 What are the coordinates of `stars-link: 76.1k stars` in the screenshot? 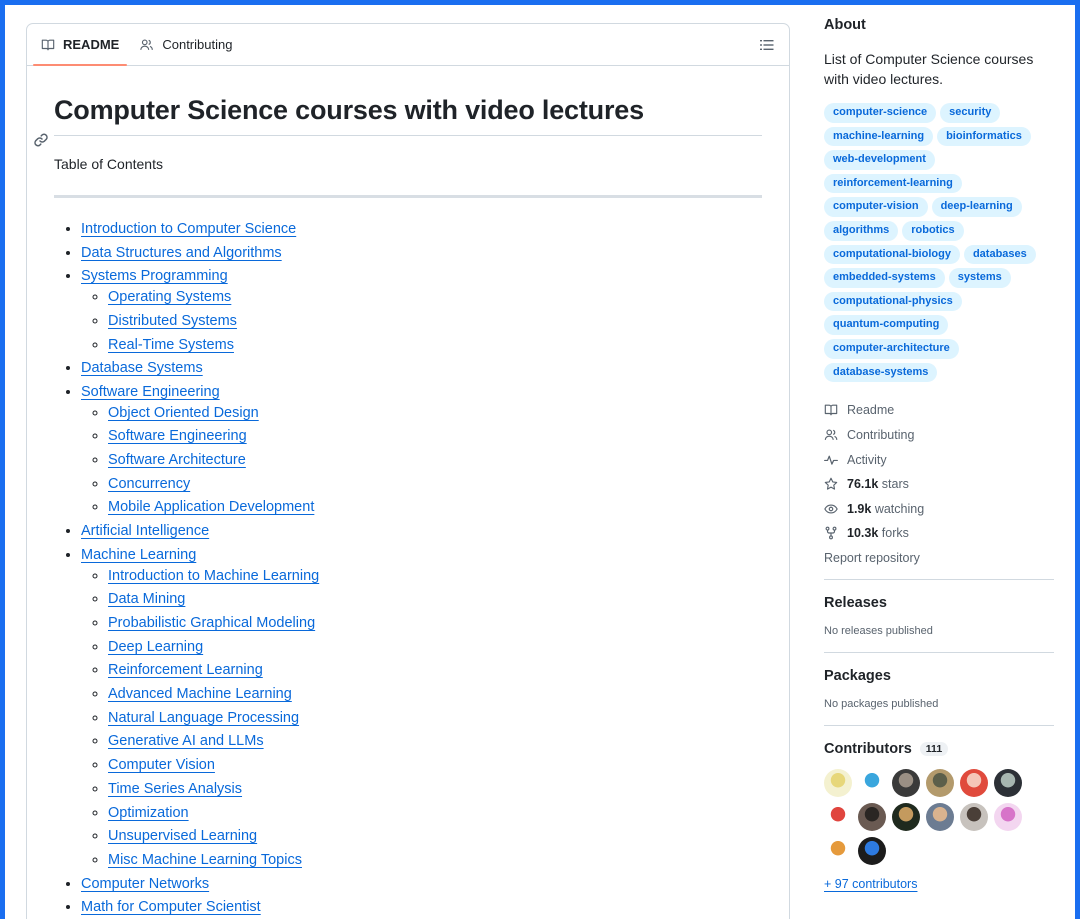 It's located at (939, 484).